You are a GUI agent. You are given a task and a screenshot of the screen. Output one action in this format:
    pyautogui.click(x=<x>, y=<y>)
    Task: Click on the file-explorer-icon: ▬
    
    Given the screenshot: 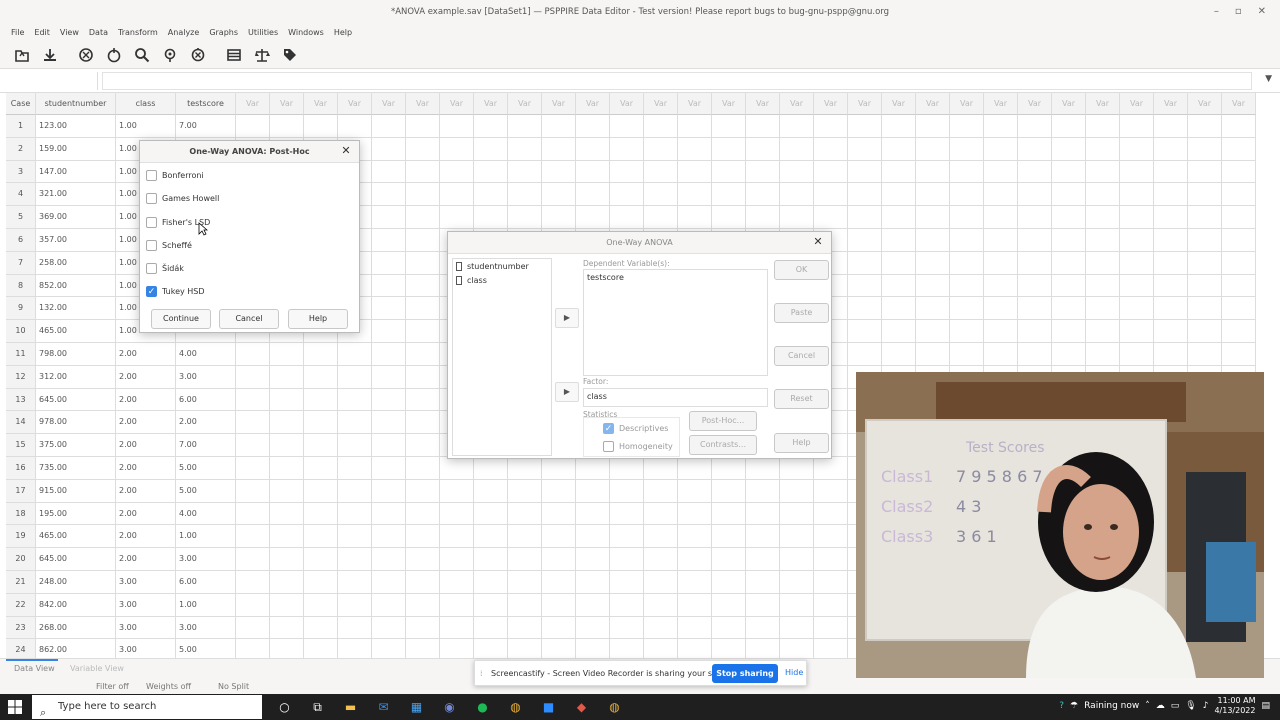 What is the action you would take?
    pyautogui.click(x=350, y=707)
    